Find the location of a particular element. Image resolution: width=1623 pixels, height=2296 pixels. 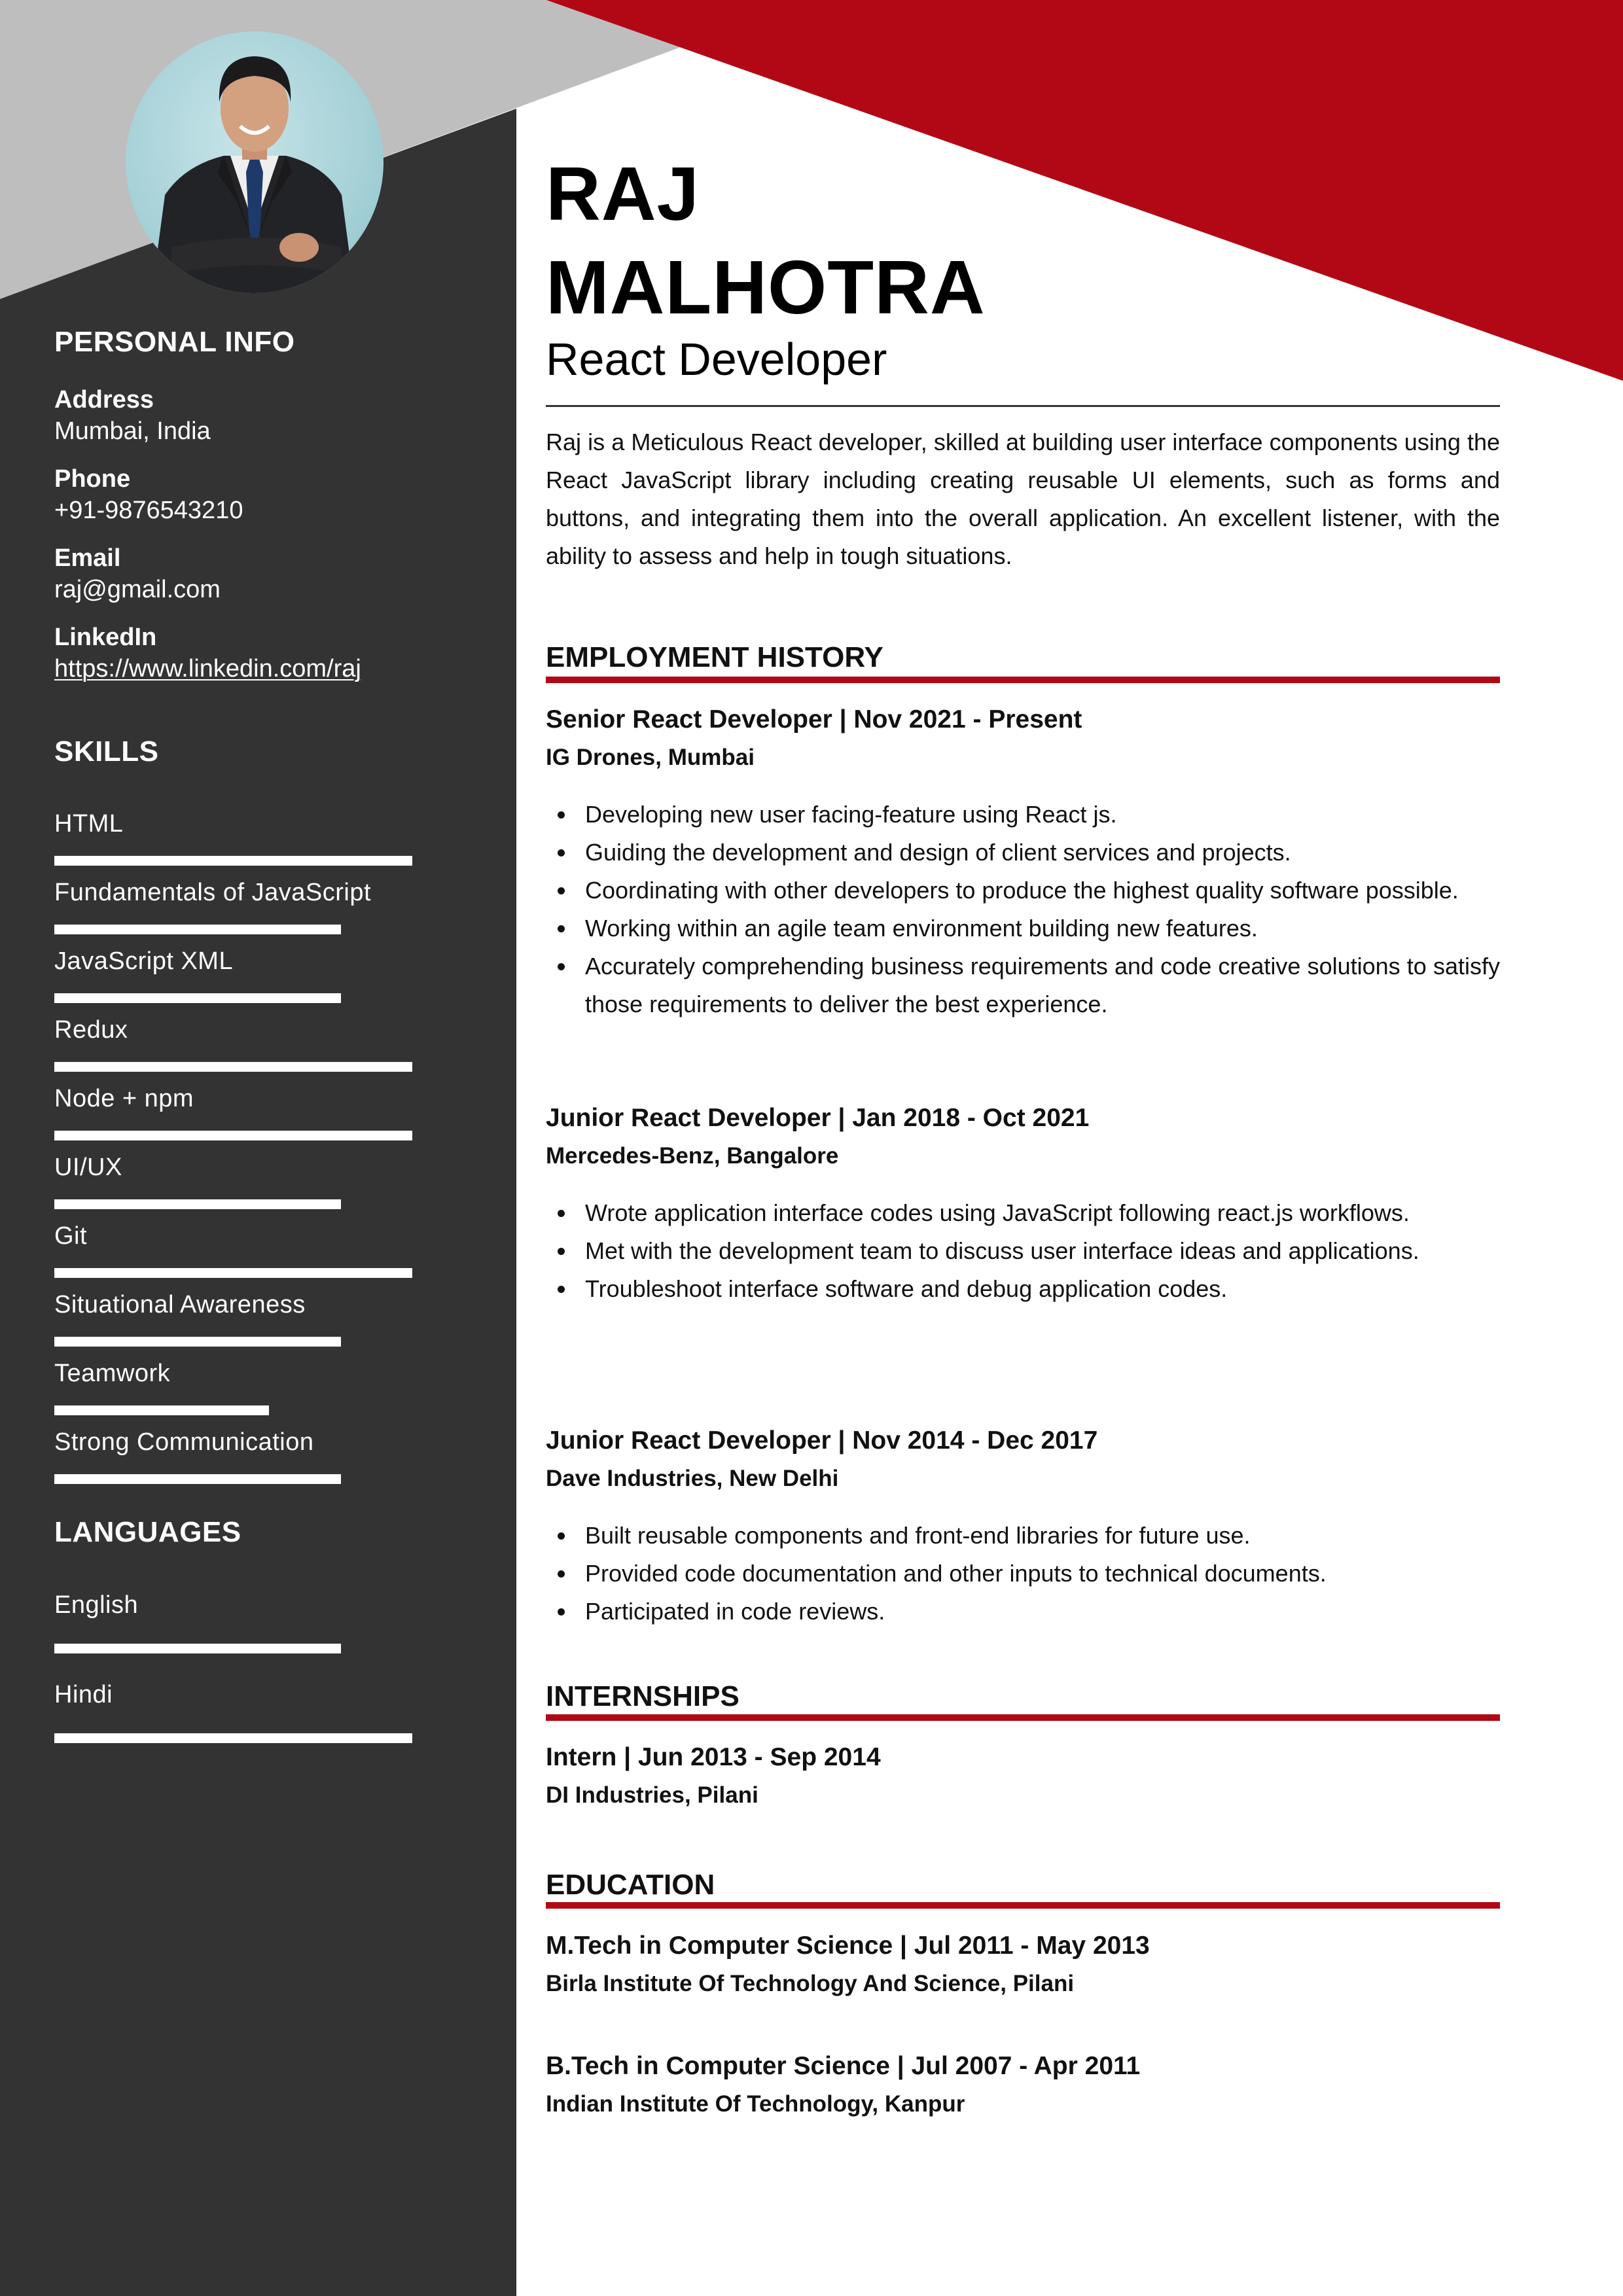

education-heading: EDUCATION is located at coordinates (630, 1885).